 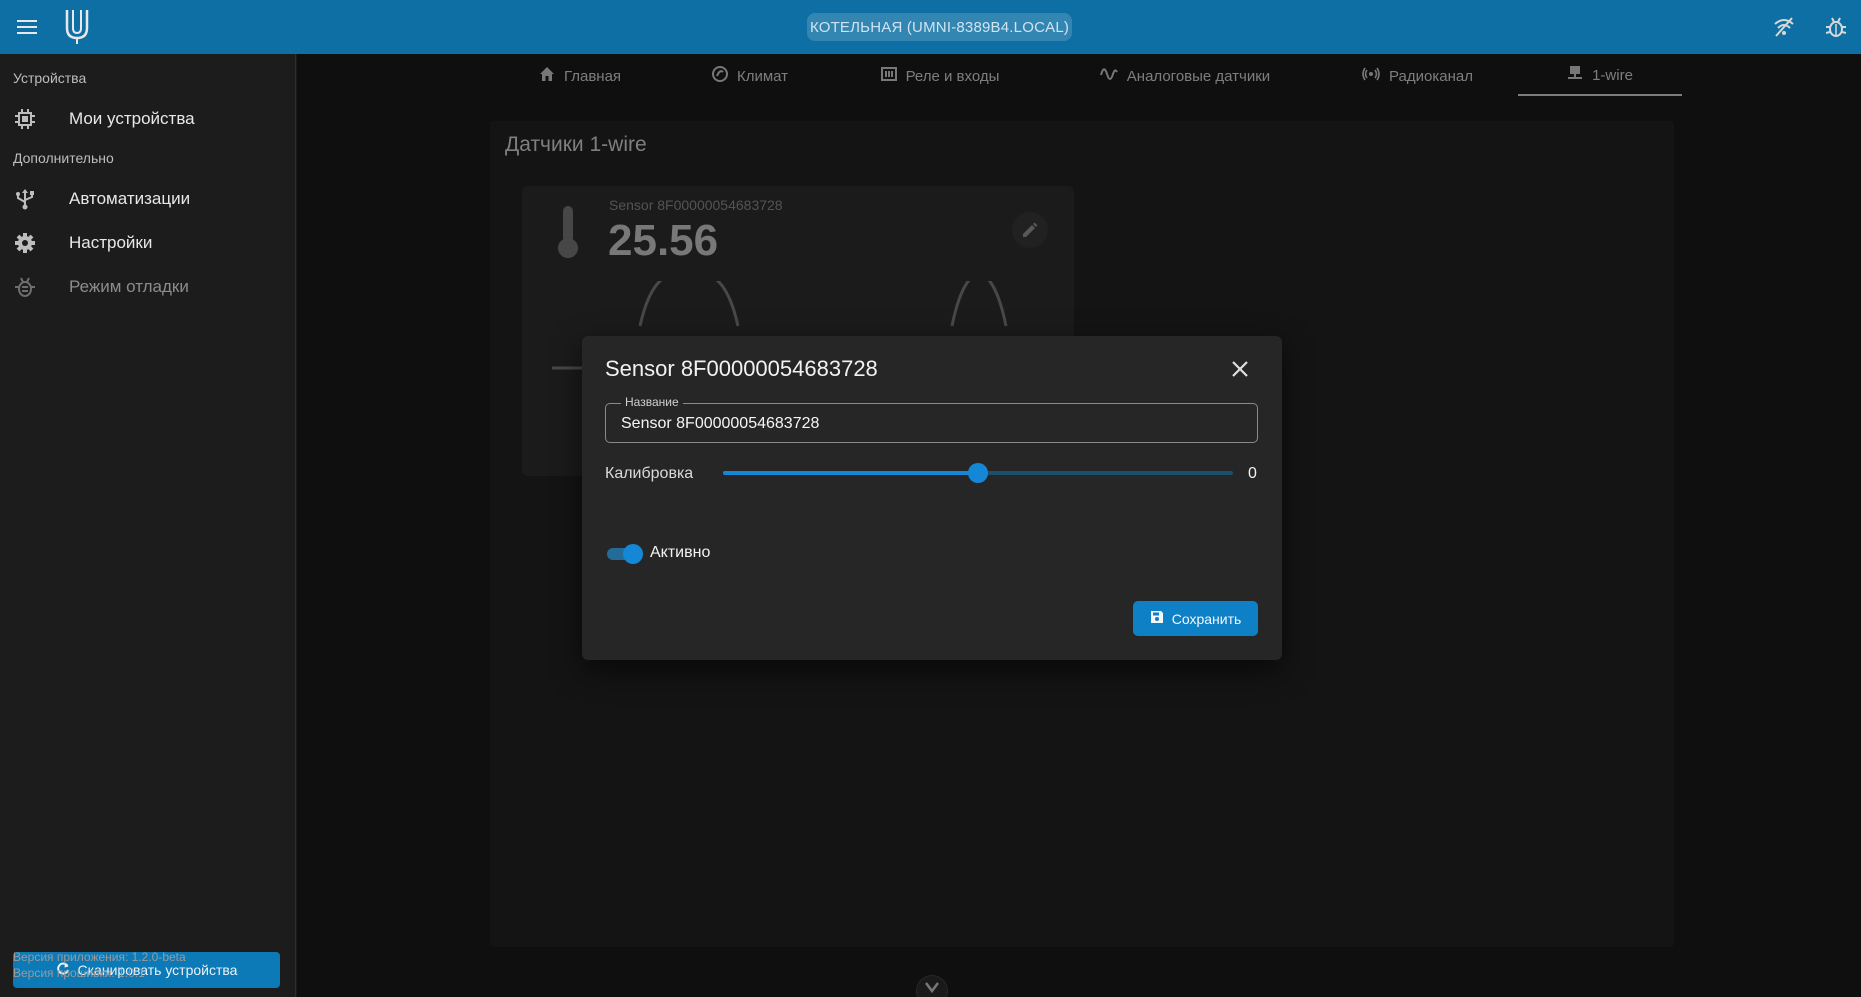 I want to click on sidebar-section-extra: Дополнительно, so click(x=63, y=158).